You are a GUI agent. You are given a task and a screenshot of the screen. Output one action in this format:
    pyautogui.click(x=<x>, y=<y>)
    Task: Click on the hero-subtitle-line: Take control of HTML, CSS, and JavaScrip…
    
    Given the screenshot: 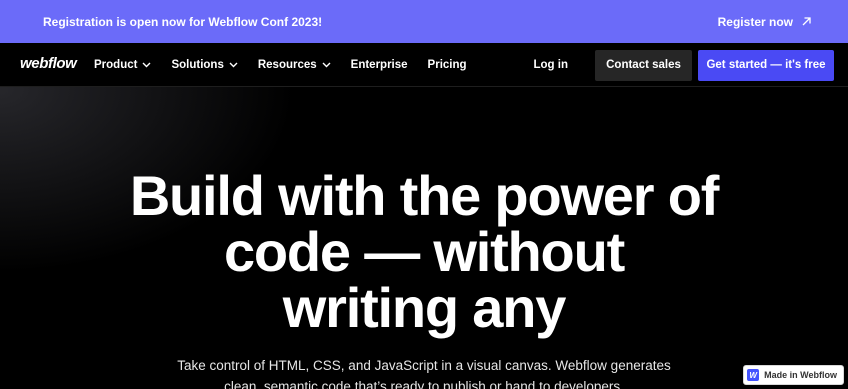 What is the action you would take?
    pyautogui.click(x=424, y=365)
    